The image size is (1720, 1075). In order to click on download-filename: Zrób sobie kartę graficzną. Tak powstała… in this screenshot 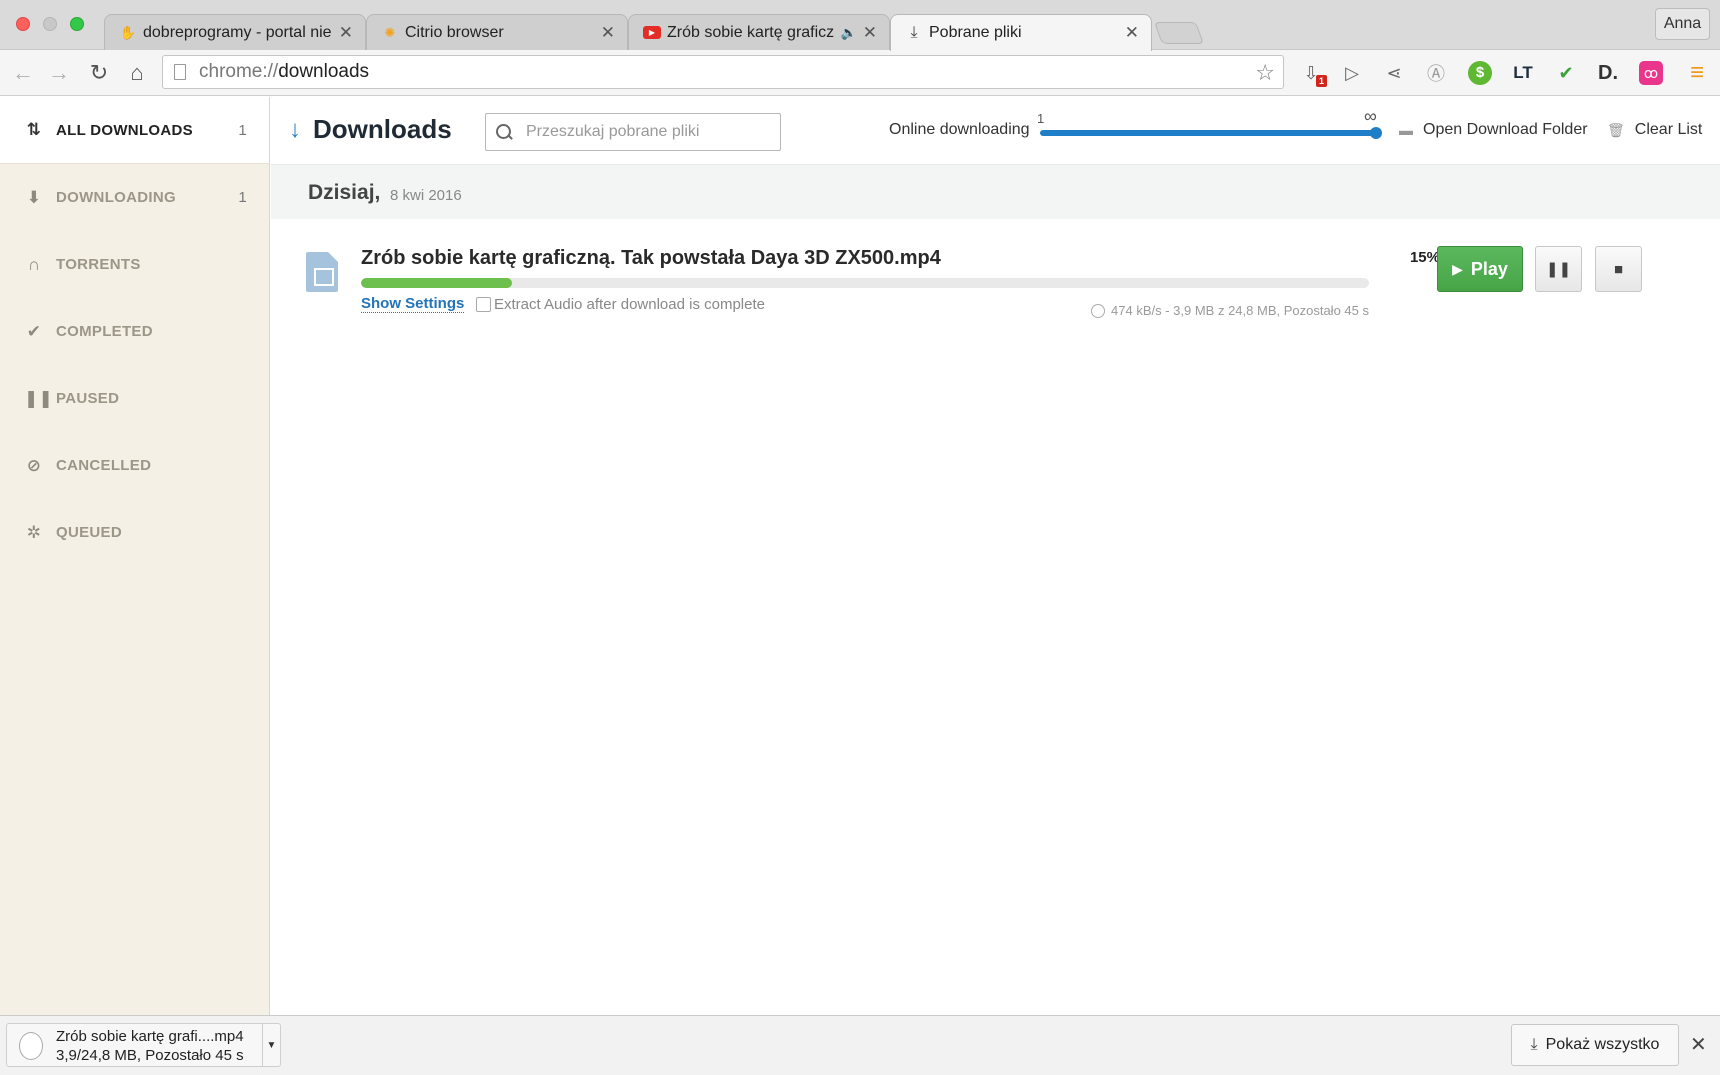, I will do `click(651, 258)`.